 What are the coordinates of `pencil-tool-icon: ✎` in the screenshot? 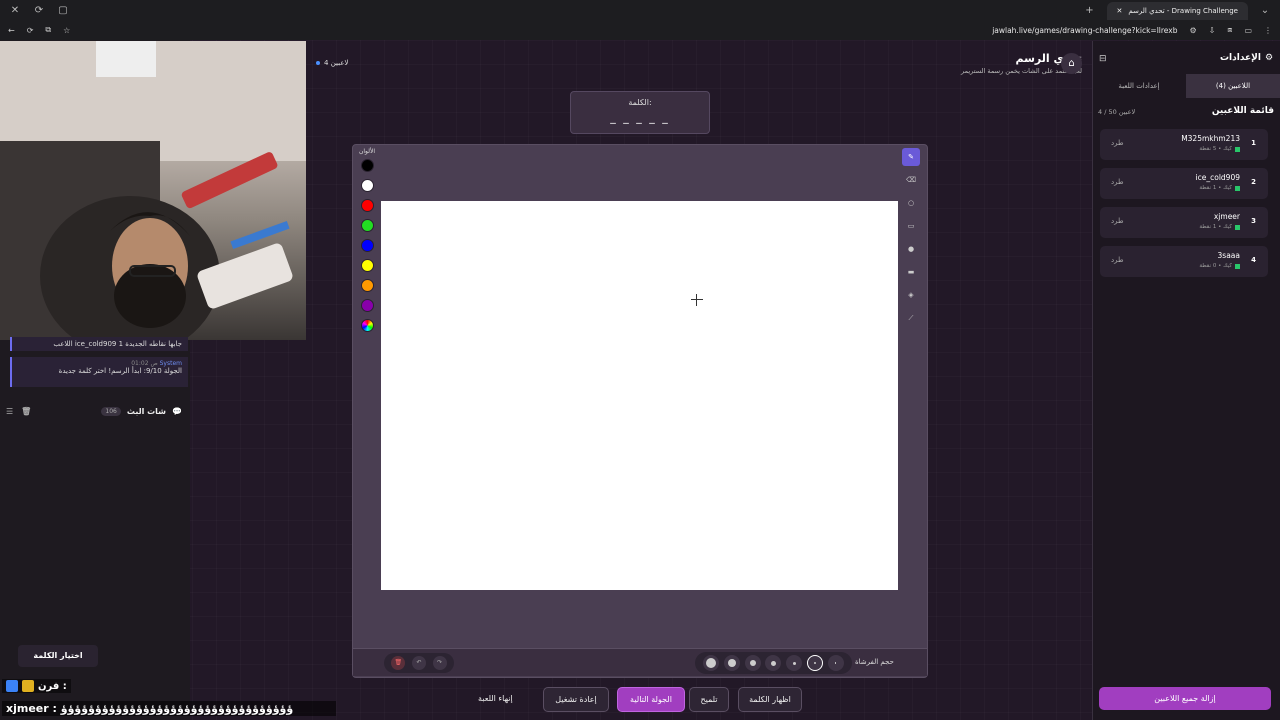 It's located at (911, 157).